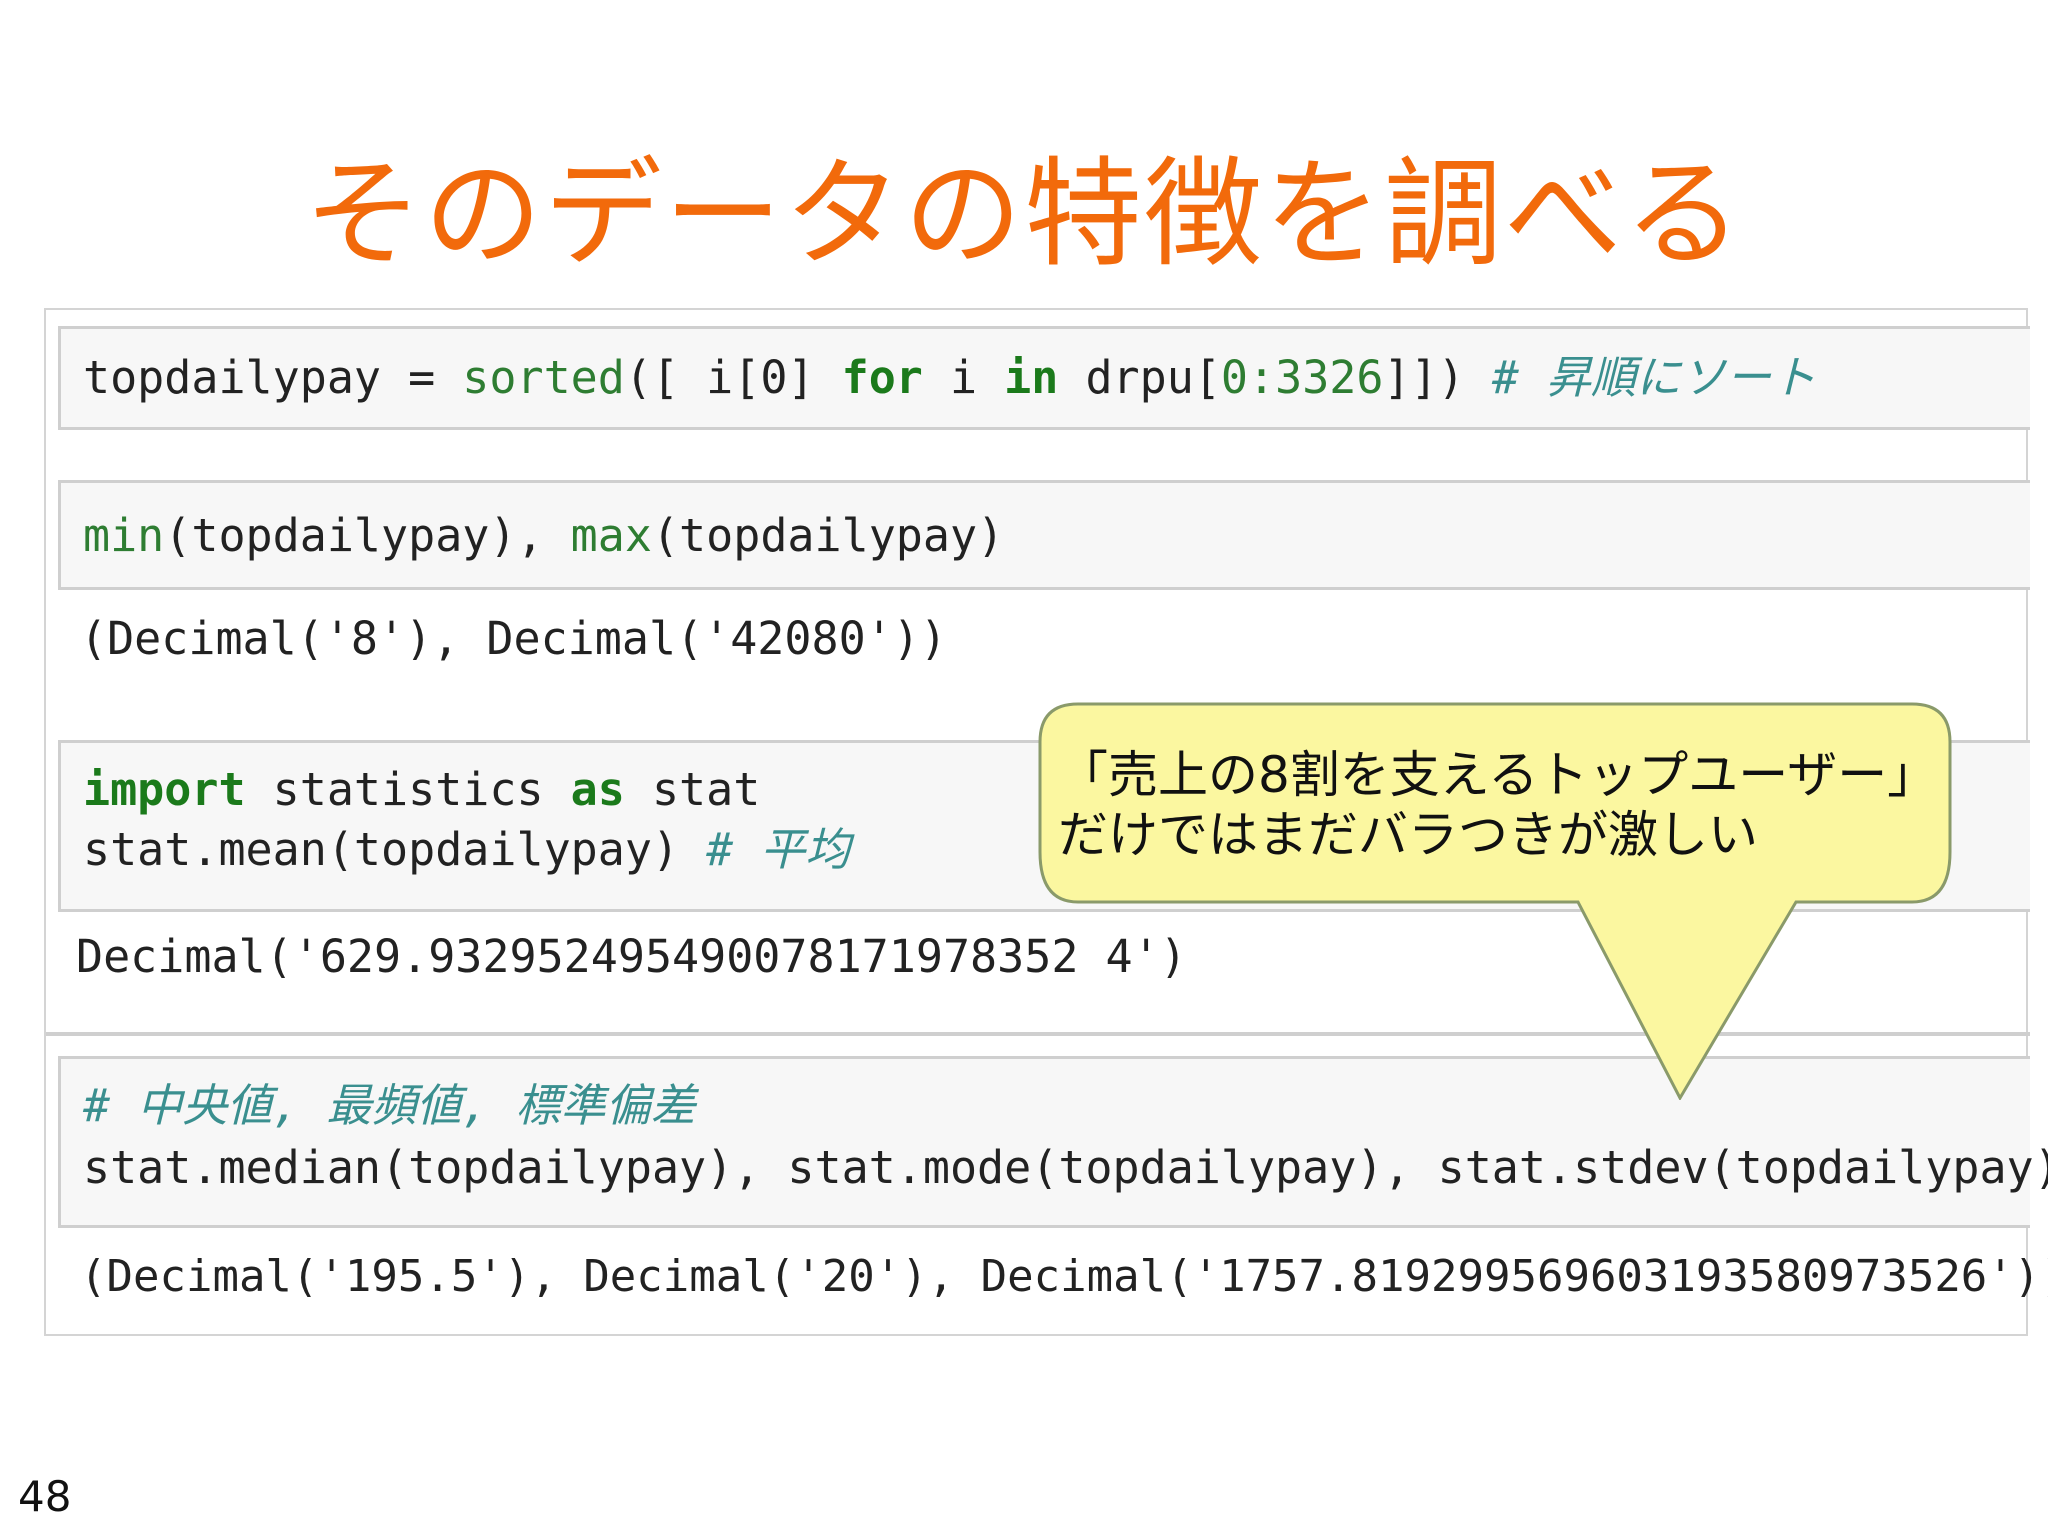 The image size is (2048, 1535). Describe the element at coordinates (882, 377) in the screenshot. I see `code-keyword: for` at that location.